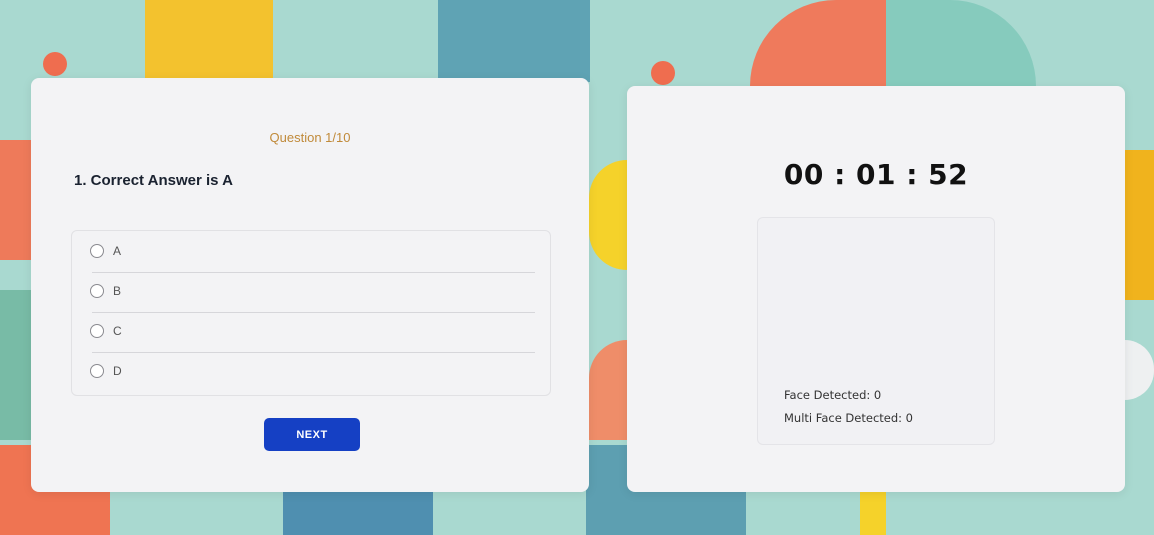  What do you see at coordinates (153, 180) in the screenshot?
I see `question-text: 1. Correct Answer is A` at bounding box center [153, 180].